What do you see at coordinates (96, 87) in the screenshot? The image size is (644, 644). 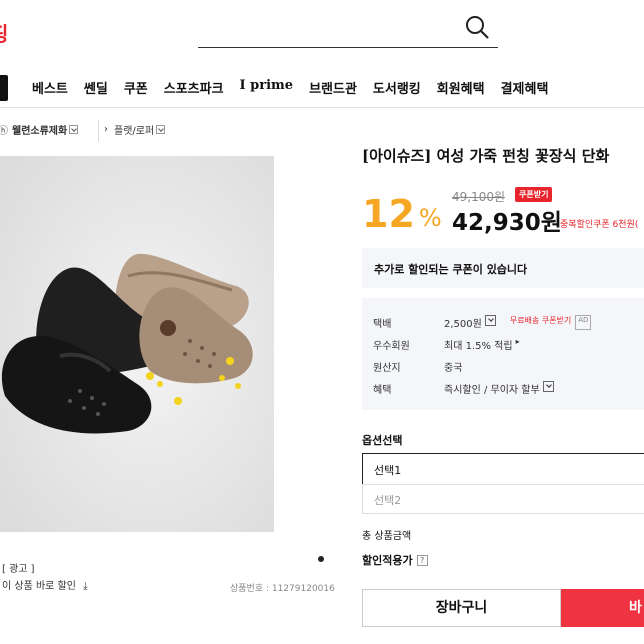 I see `gnb-item-ssendeal: 쎈딜` at bounding box center [96, 87].